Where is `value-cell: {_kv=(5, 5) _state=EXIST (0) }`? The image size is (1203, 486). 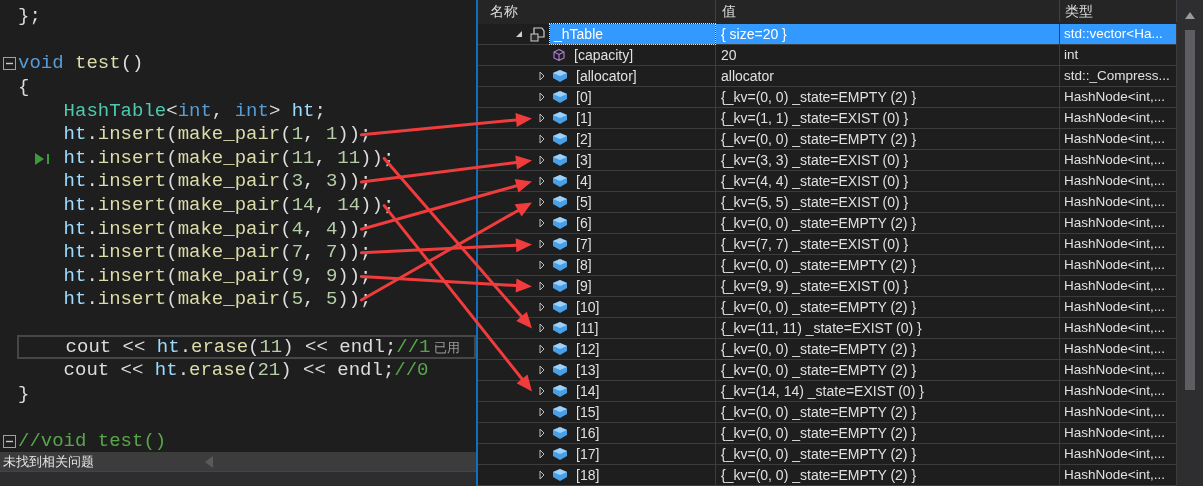 value-cell: {_kv=(5, 5) _state=EXIST (0) } is located at coordinates (888, 202).